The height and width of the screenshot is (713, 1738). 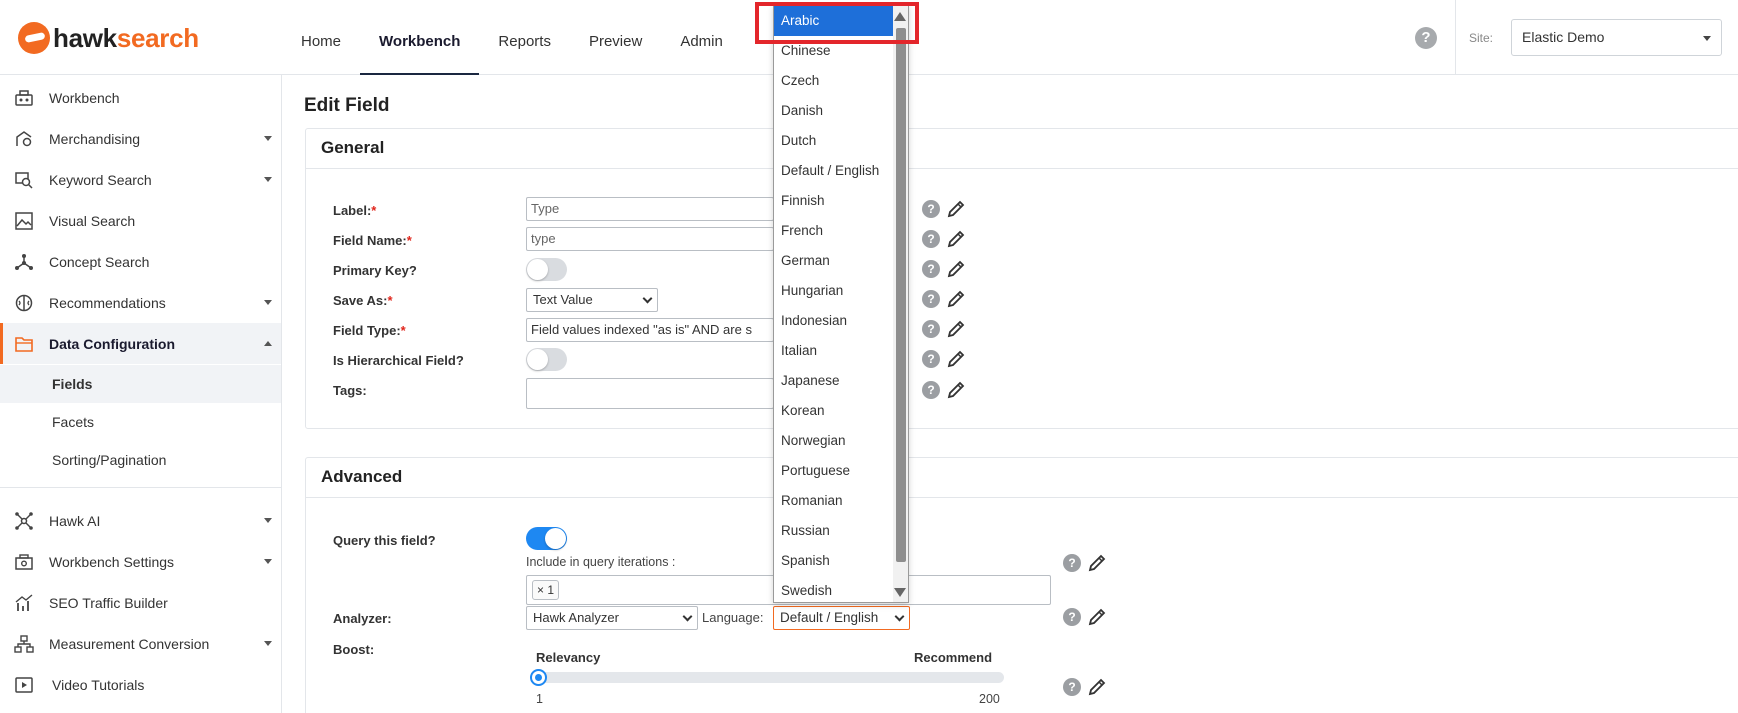 What do you see at coordinates (834, 291) in the screenshot?
I see `language-option: Hungarian` at bounding box center [834, 291].